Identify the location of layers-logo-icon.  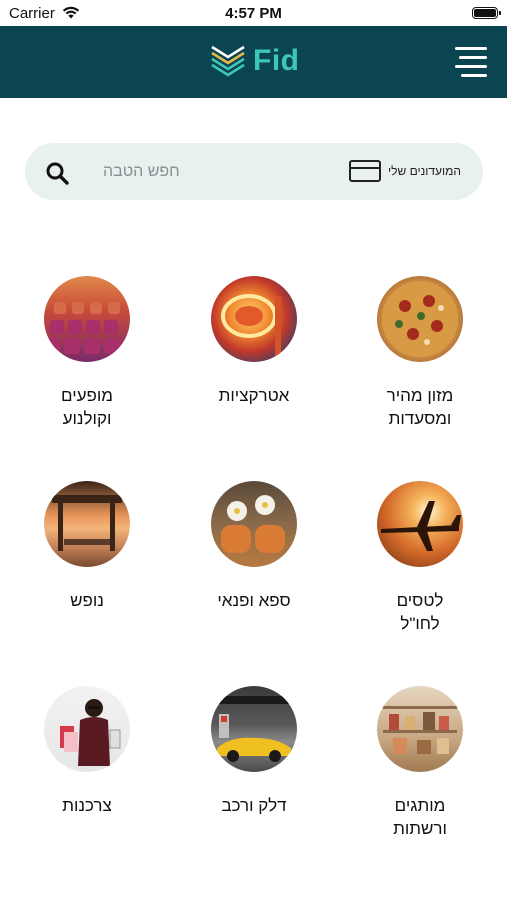
(228, 61).